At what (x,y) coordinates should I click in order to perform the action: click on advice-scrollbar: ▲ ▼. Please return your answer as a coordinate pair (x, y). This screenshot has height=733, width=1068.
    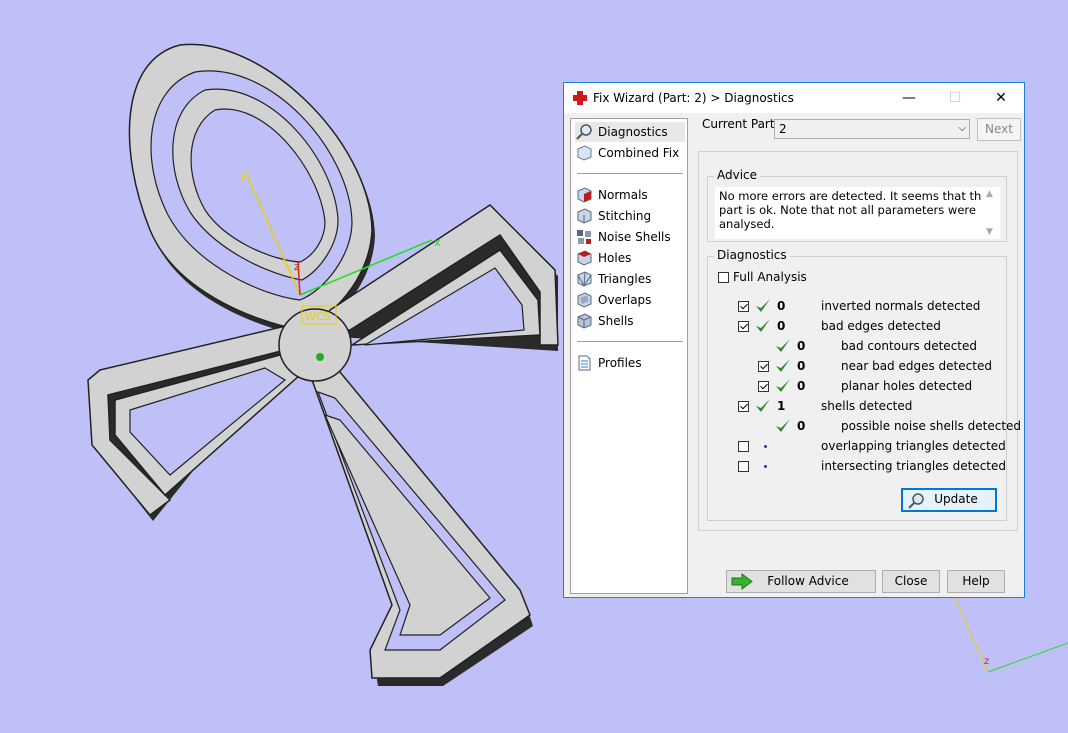
    Looking at the image, I should click on (990, 213).